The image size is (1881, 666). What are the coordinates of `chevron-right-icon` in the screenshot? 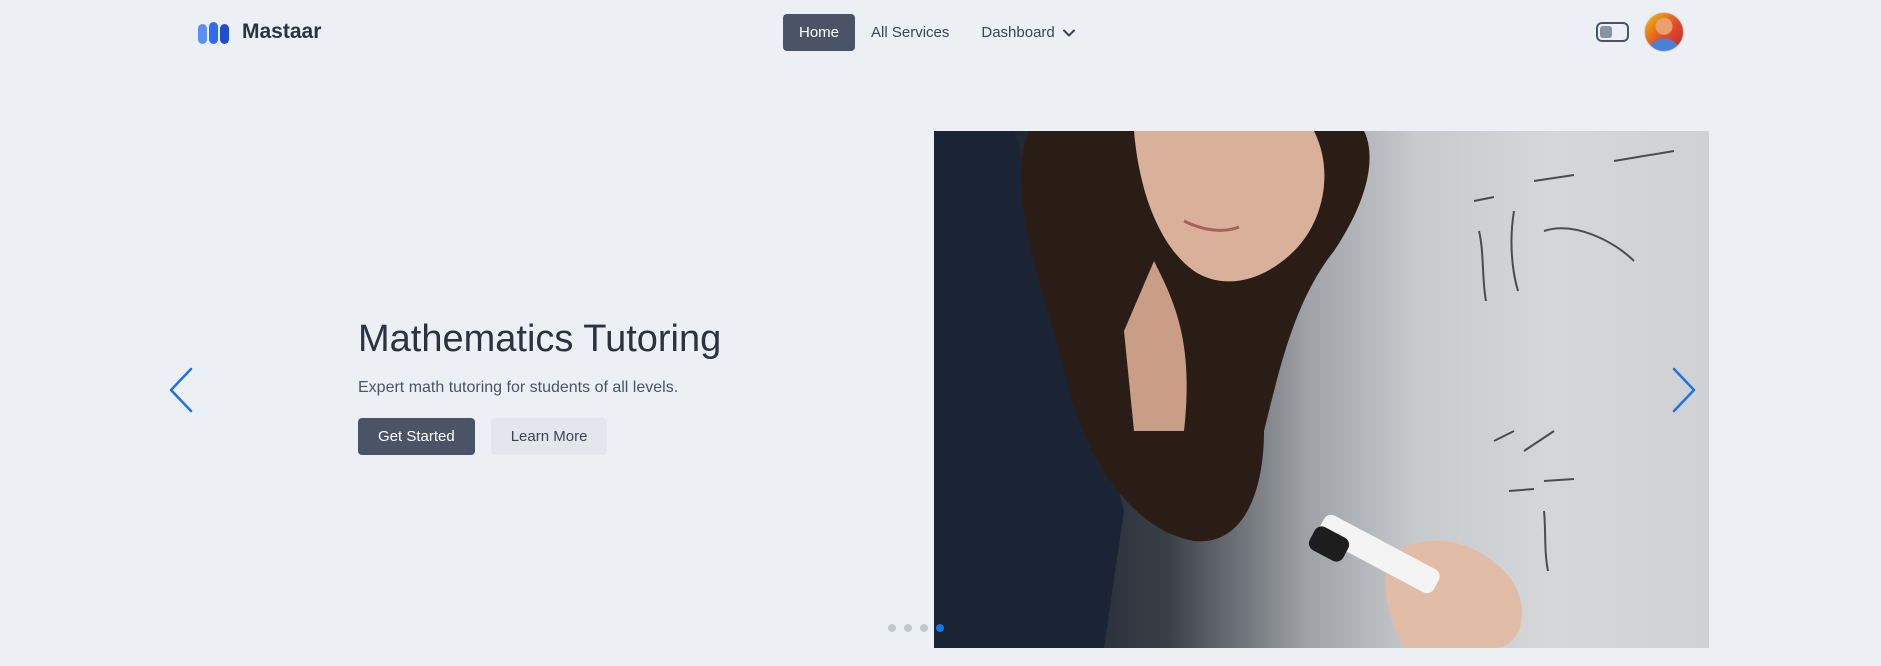 It's located at (1684, 390).